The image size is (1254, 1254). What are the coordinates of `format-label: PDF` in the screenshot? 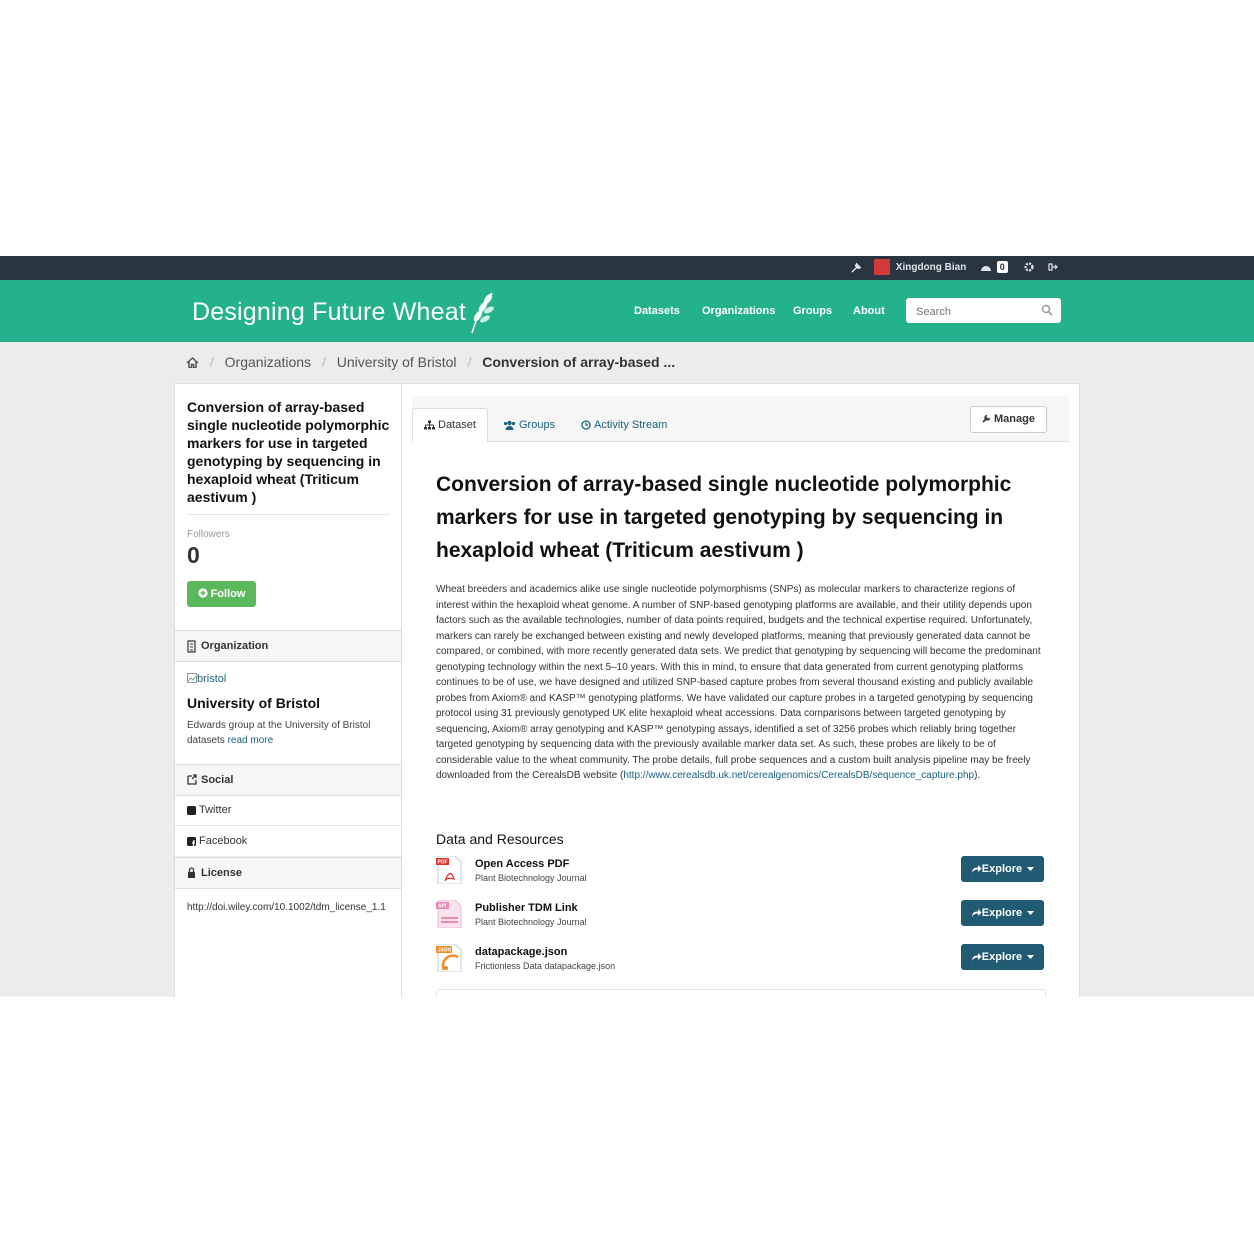 It's located at (443, 863).